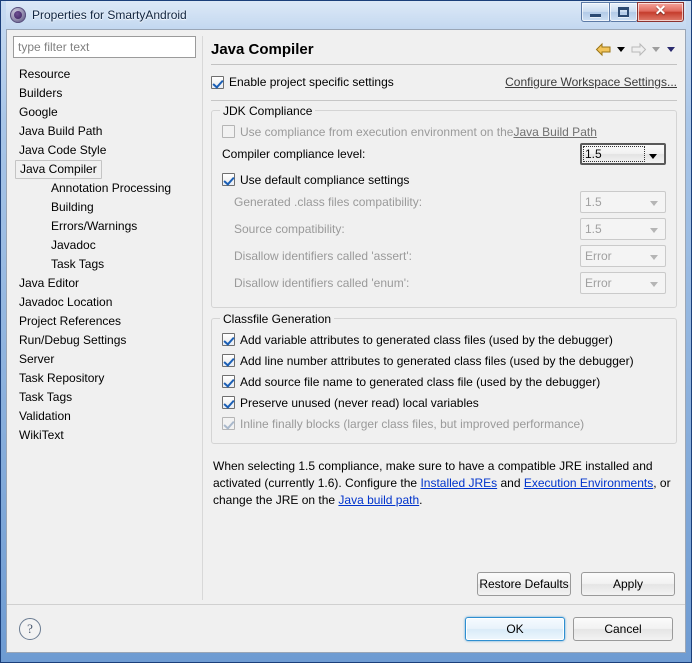 The width and height of the screenshot is (692, 663). Describe the element at coordinates (104, 47) in the screenshot. I see `filter-input` at that location.